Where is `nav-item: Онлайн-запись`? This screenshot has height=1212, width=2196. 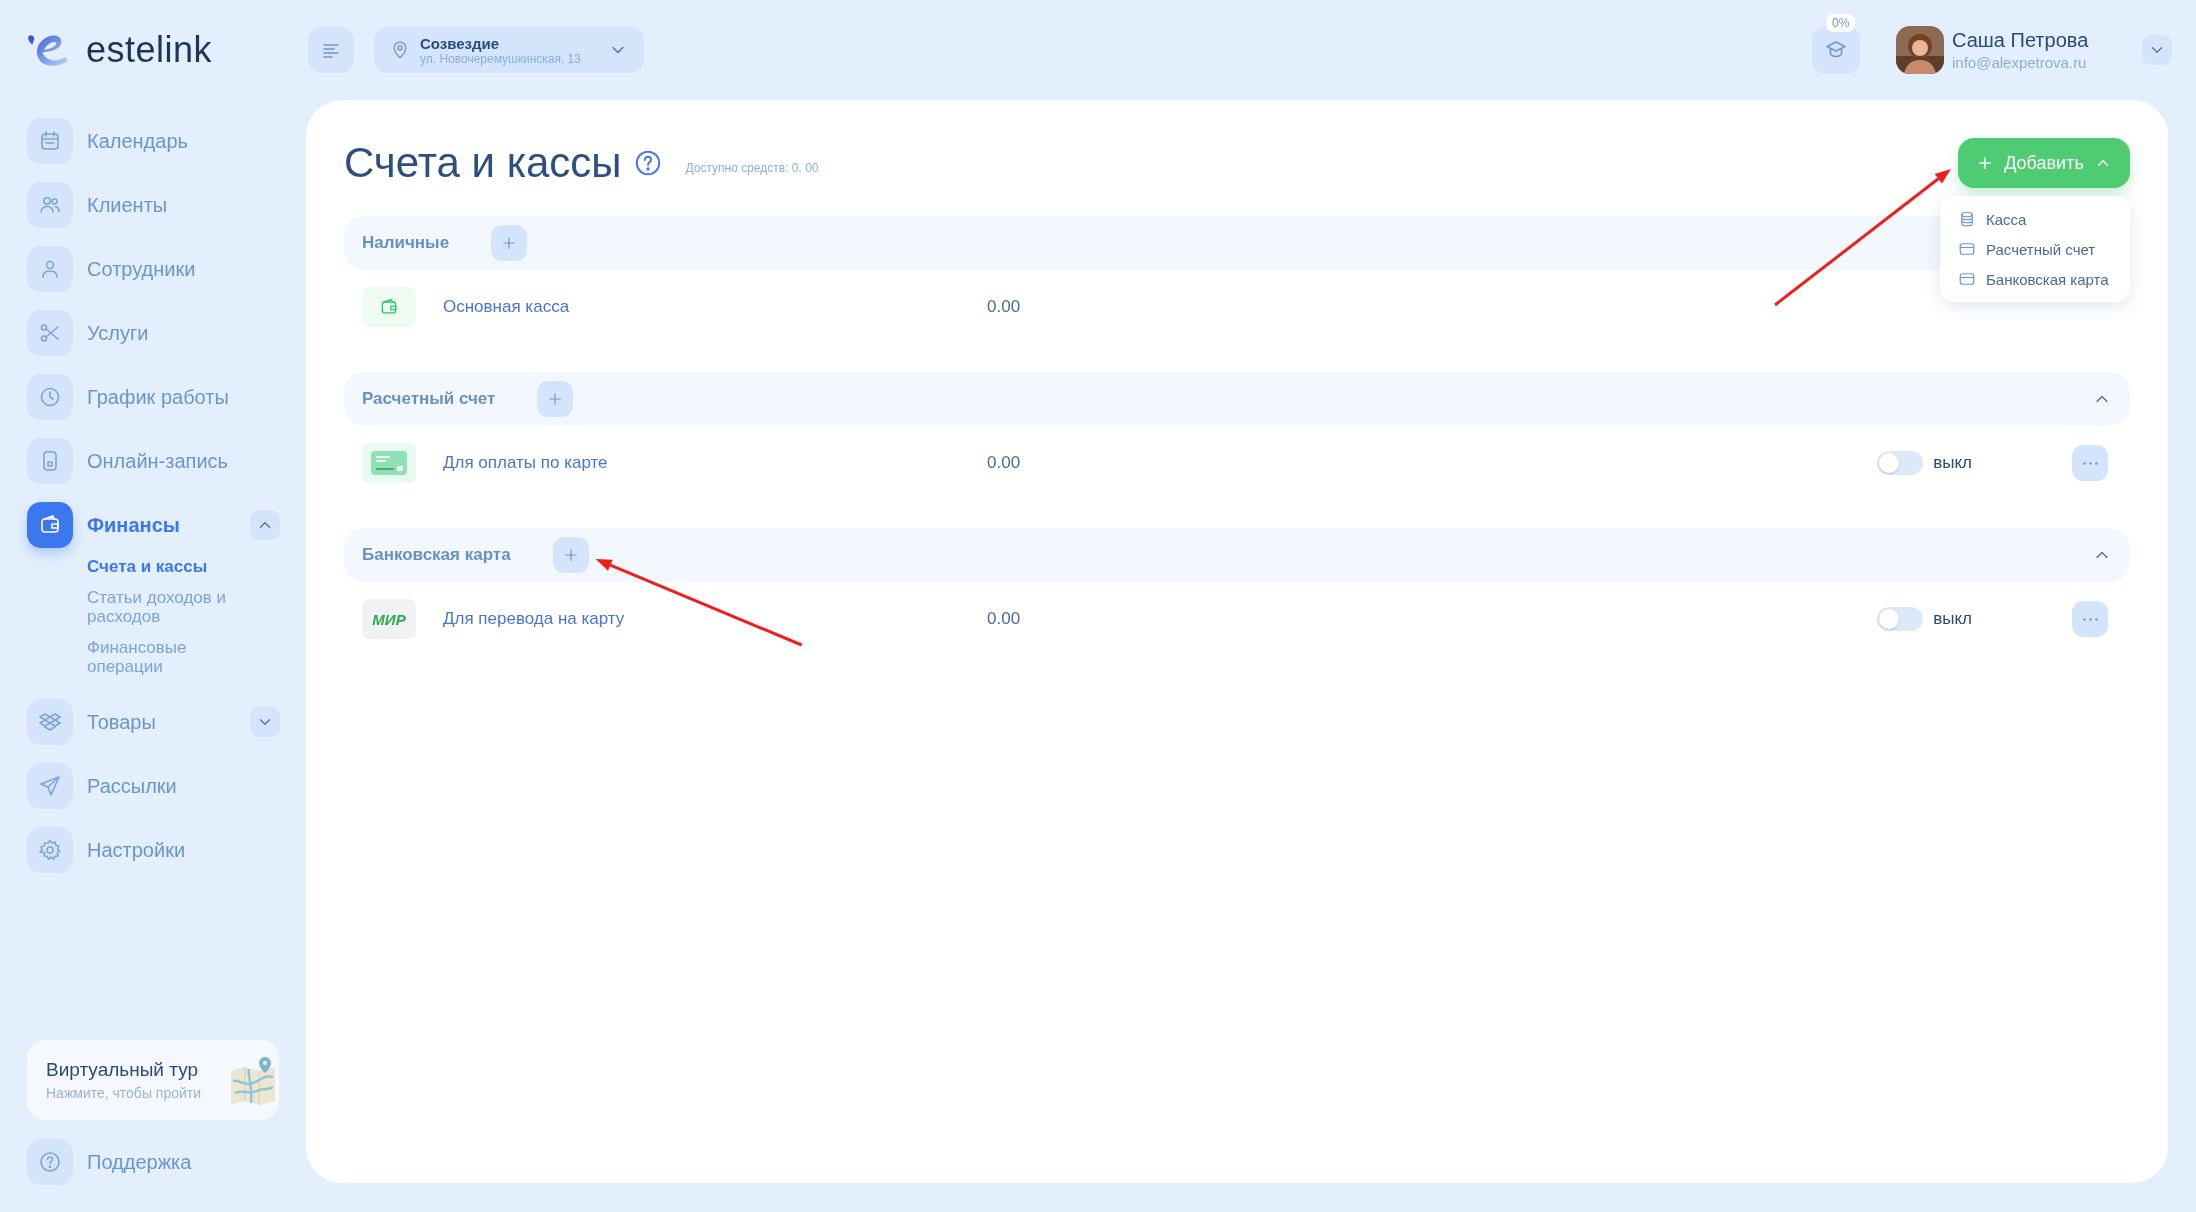
nav-item: Онлайн-запись is located at coordinates (166, 461).